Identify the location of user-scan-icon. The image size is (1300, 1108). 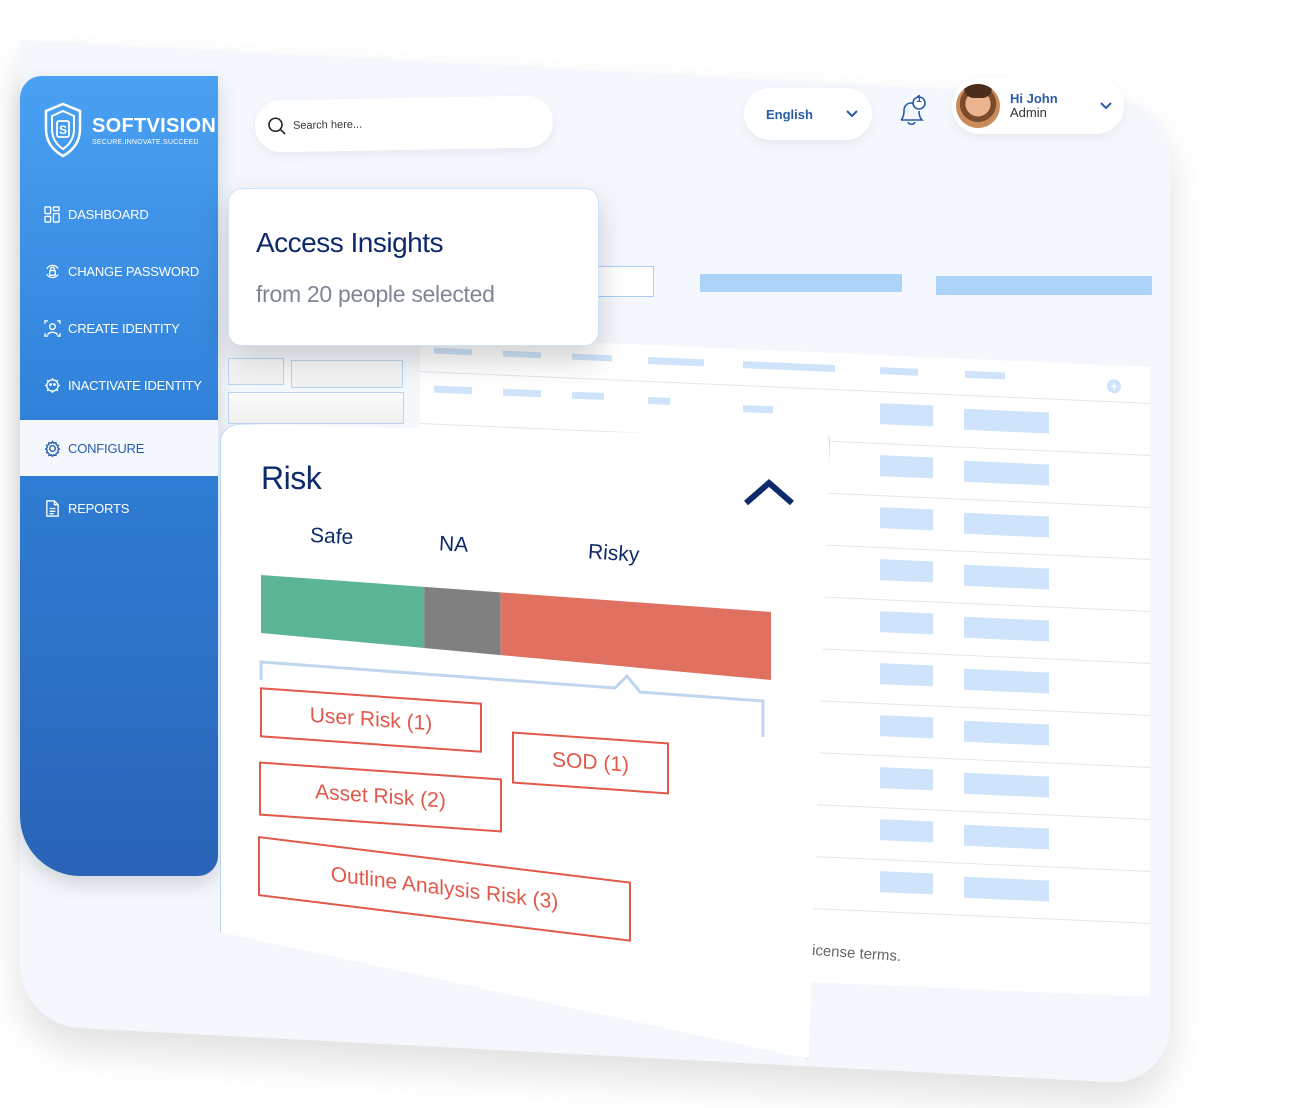
(52, 328).